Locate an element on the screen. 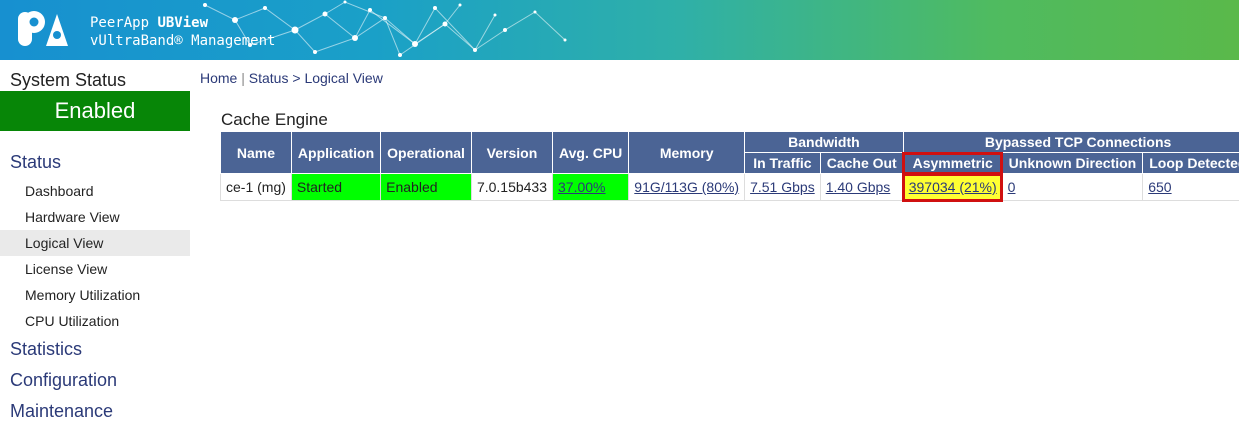 The width and height of the screenshot is (1239, 441). cell-asymmetric: 397034 (21%) is located at coordinates (953, 187).